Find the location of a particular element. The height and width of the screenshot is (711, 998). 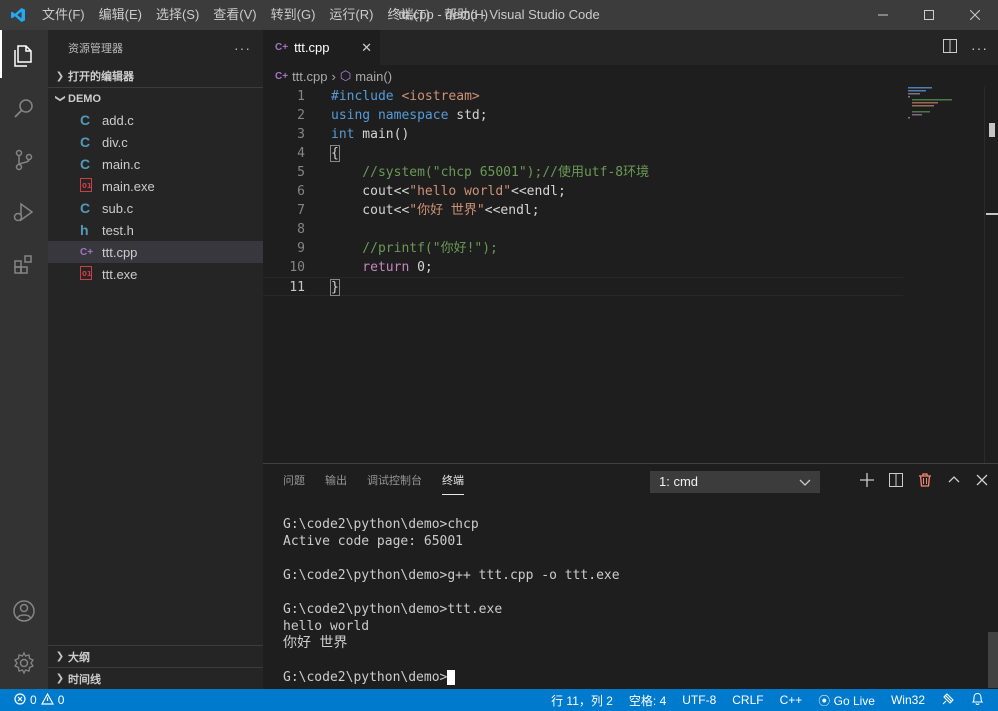

terminal-select: 1: cmd is located at coordinates (735, 482).